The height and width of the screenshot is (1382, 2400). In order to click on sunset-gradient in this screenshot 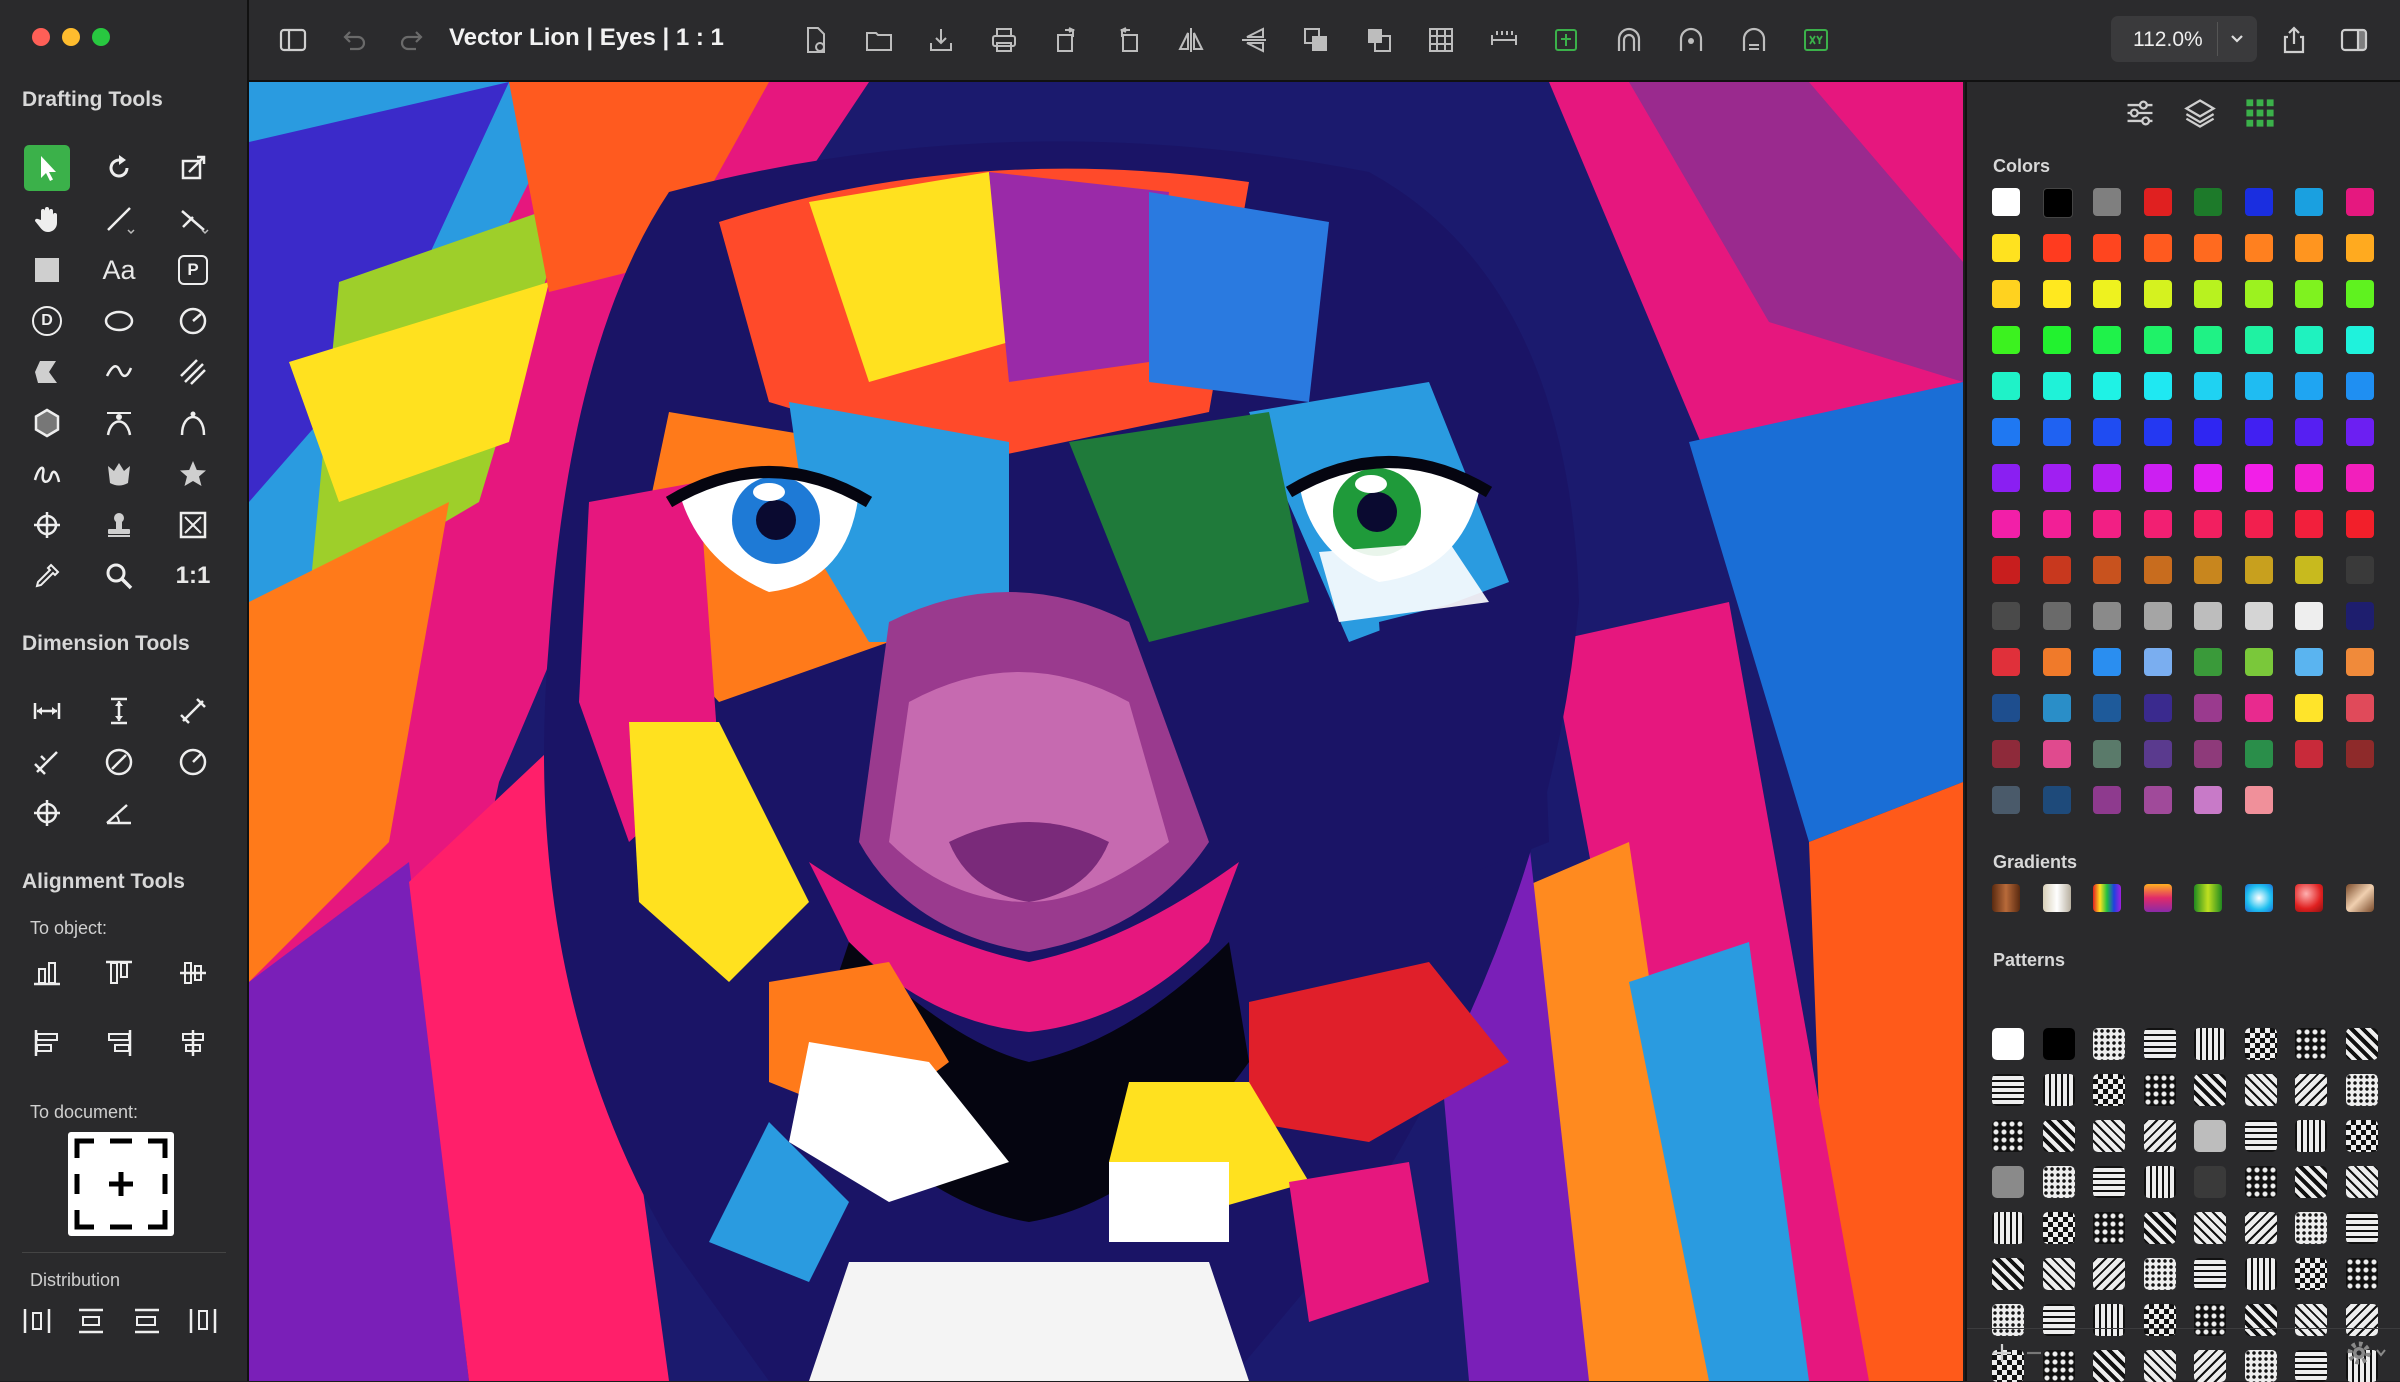, I will do `click(2157, 898)`.